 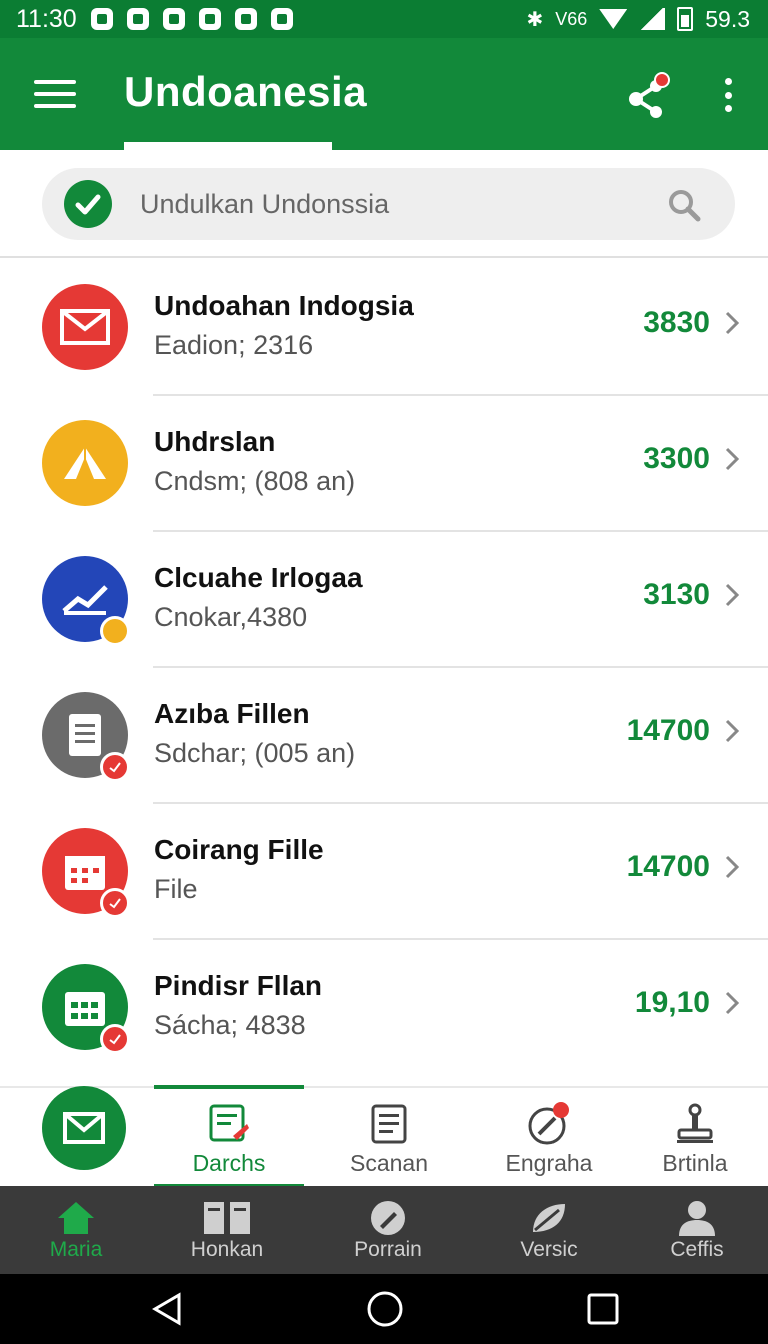 I want to click on back-button, so click(x=167, y=1309).